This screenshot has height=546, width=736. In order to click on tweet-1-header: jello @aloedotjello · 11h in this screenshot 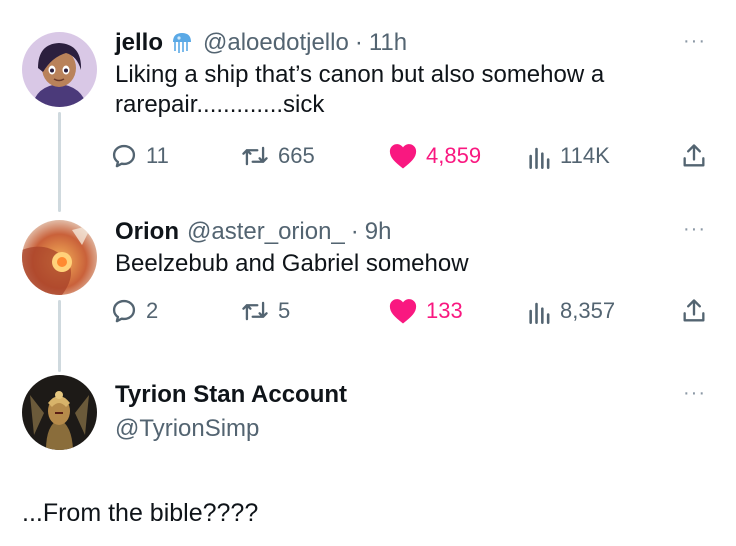, I will do `click(413, 43)`.